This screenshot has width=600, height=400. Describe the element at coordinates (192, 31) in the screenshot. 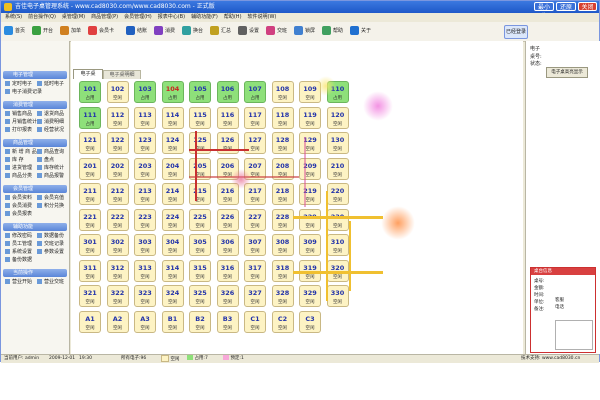

I see `toolbar-button-6: 换台` at that location.